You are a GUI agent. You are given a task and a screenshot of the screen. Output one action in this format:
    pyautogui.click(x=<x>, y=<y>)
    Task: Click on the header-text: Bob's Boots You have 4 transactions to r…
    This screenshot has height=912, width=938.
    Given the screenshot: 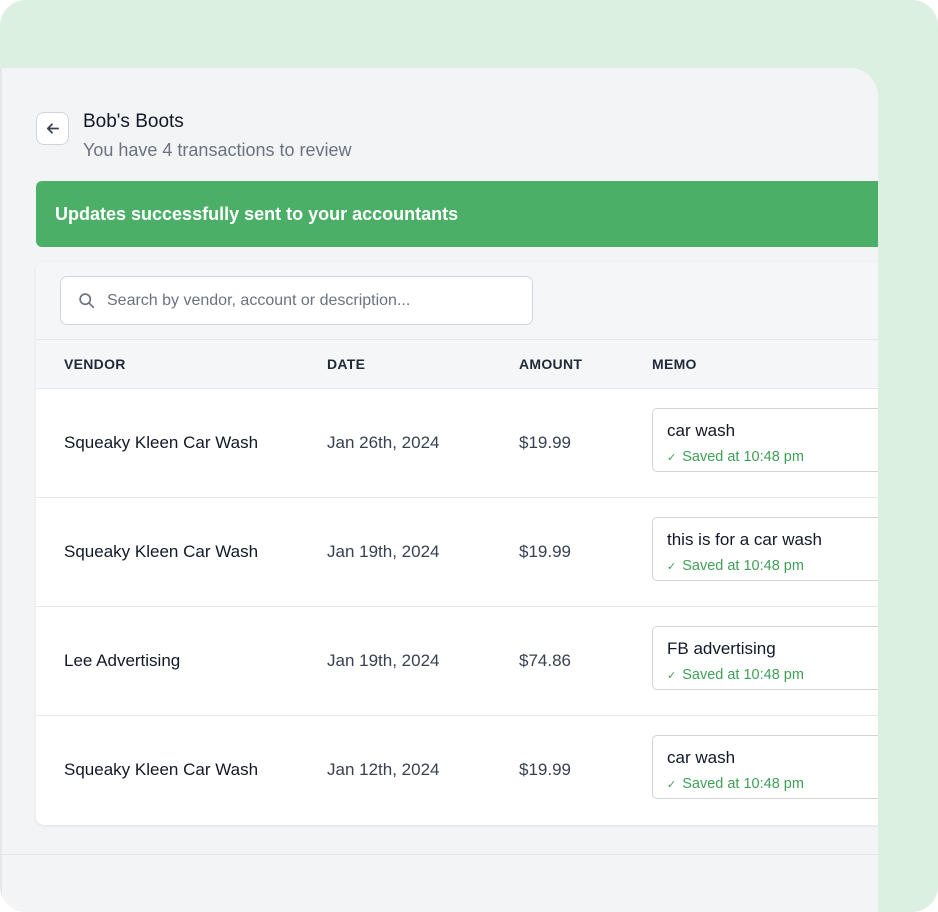 What is the action you would take?
    pyautogui.click(x=217, y=136)
    